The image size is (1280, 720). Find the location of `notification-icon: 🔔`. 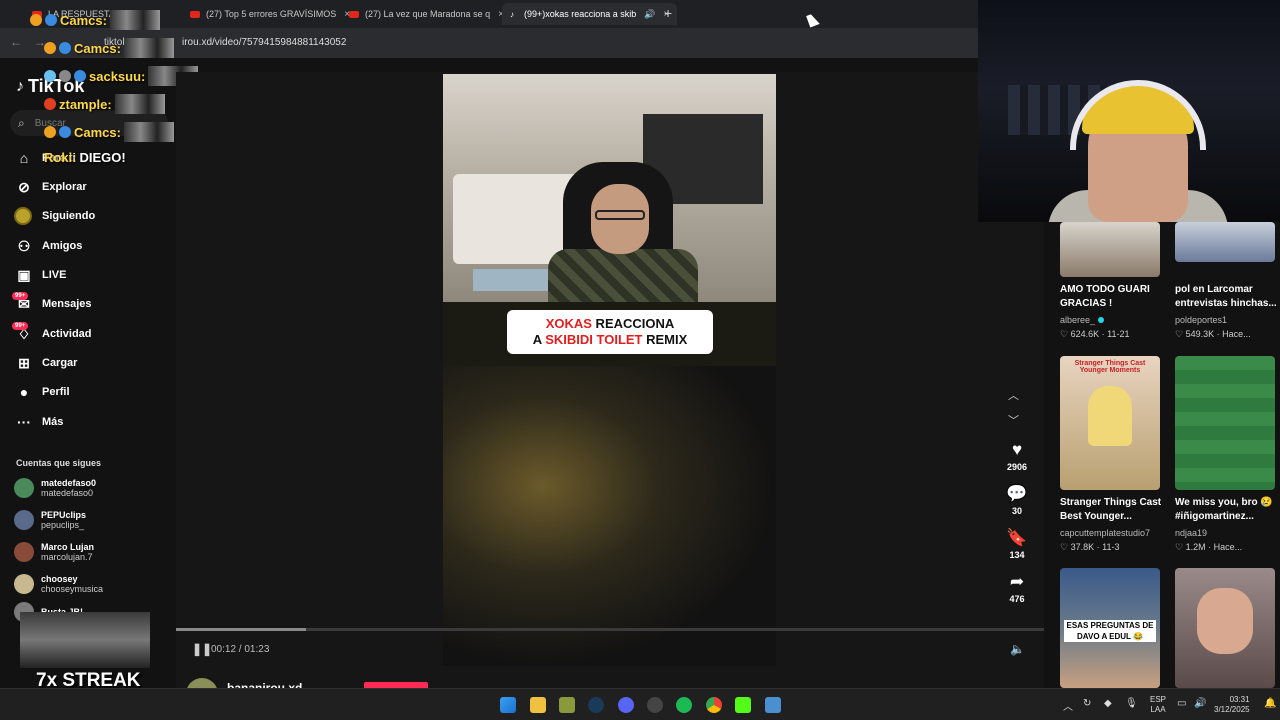

notification-icon: 🔔 is located at coordinates (1270, 703).